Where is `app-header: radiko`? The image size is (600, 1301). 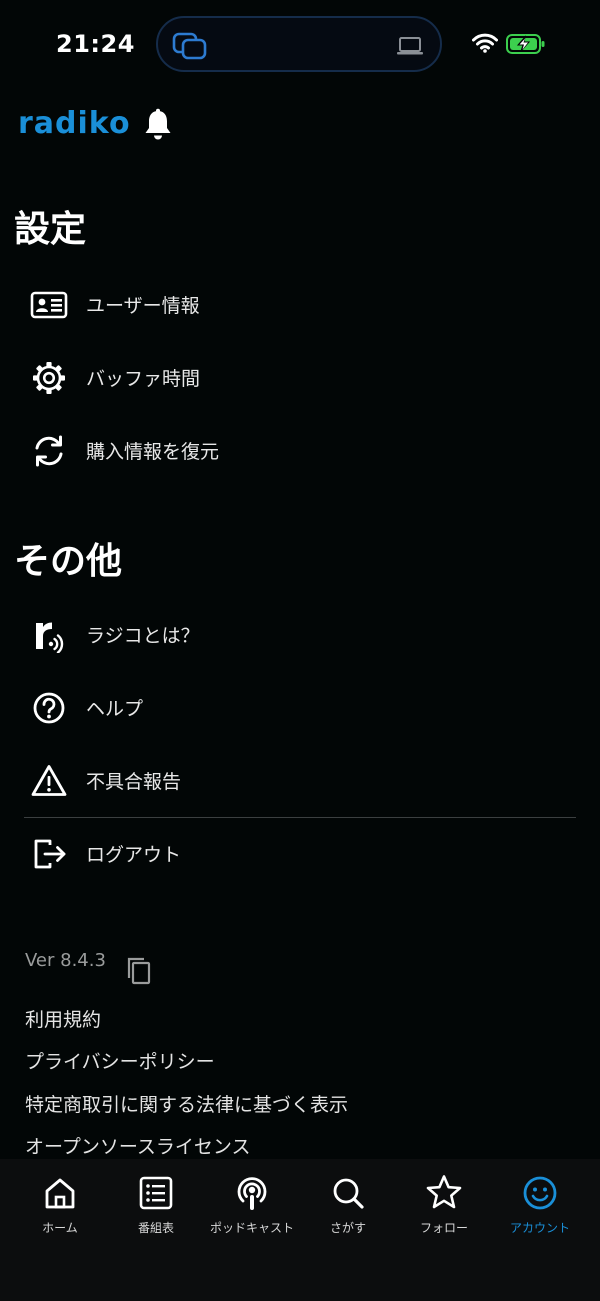
app-header: radiko is located at coordinates (300, 127).